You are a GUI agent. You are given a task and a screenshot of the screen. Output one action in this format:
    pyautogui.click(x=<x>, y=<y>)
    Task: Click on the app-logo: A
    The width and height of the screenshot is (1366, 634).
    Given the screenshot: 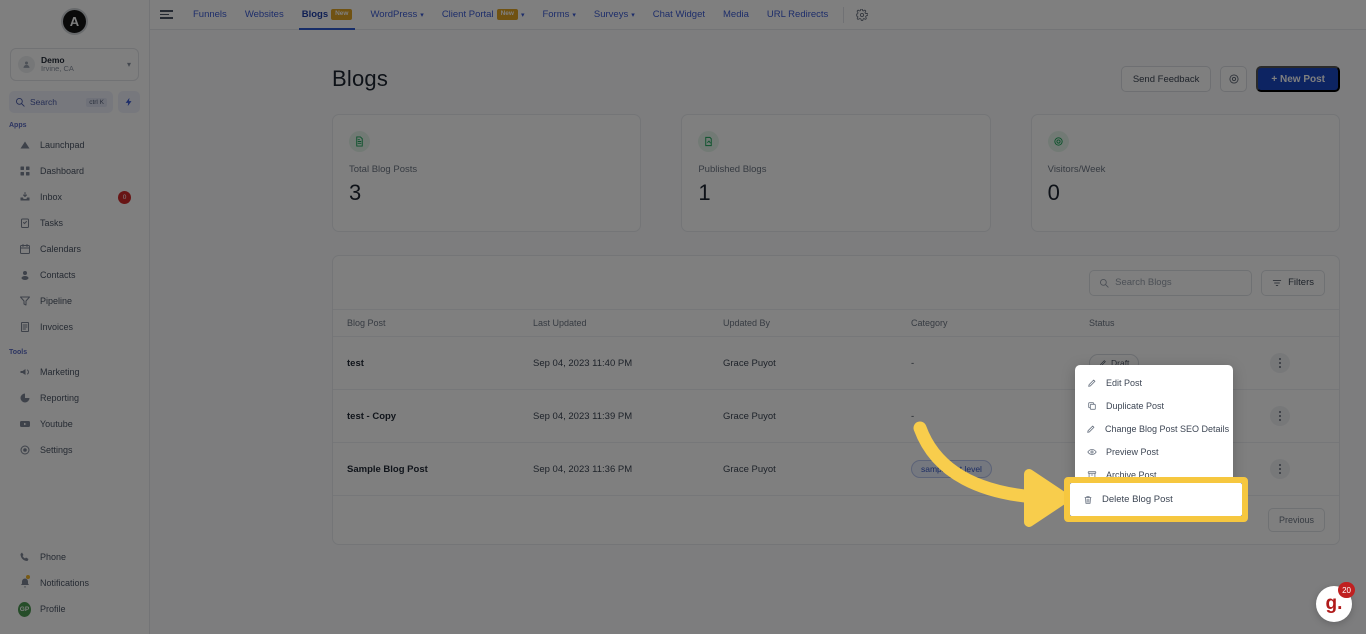 What is the action you would take?
    pyautogui.click(x=74, y=21)
    